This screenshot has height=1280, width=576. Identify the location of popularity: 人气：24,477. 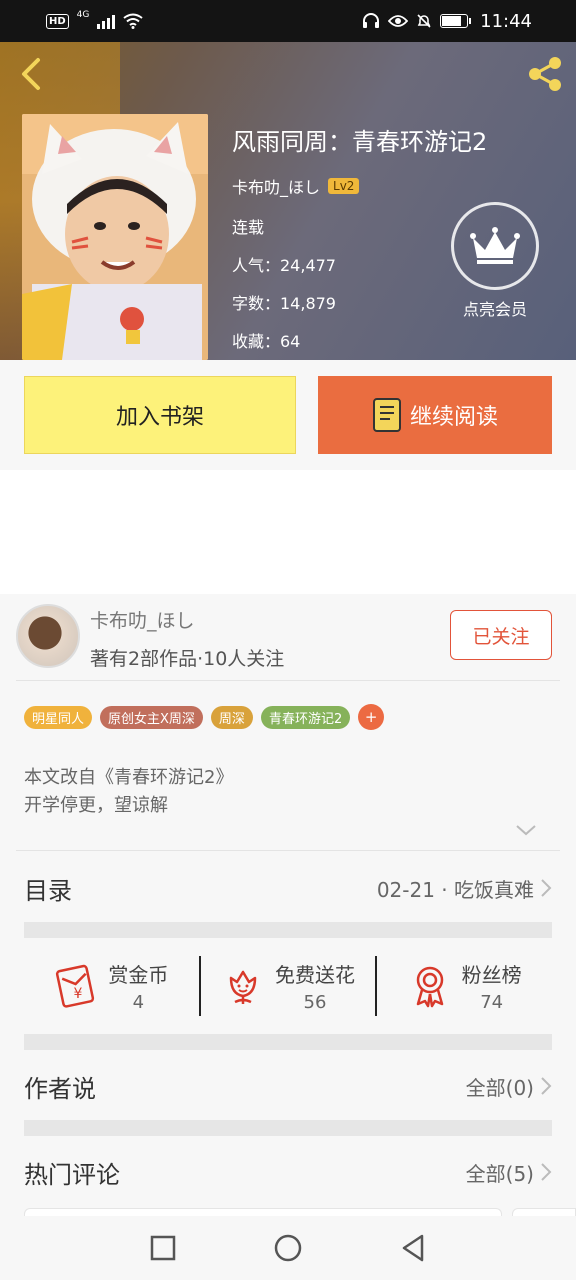
(284, 265).